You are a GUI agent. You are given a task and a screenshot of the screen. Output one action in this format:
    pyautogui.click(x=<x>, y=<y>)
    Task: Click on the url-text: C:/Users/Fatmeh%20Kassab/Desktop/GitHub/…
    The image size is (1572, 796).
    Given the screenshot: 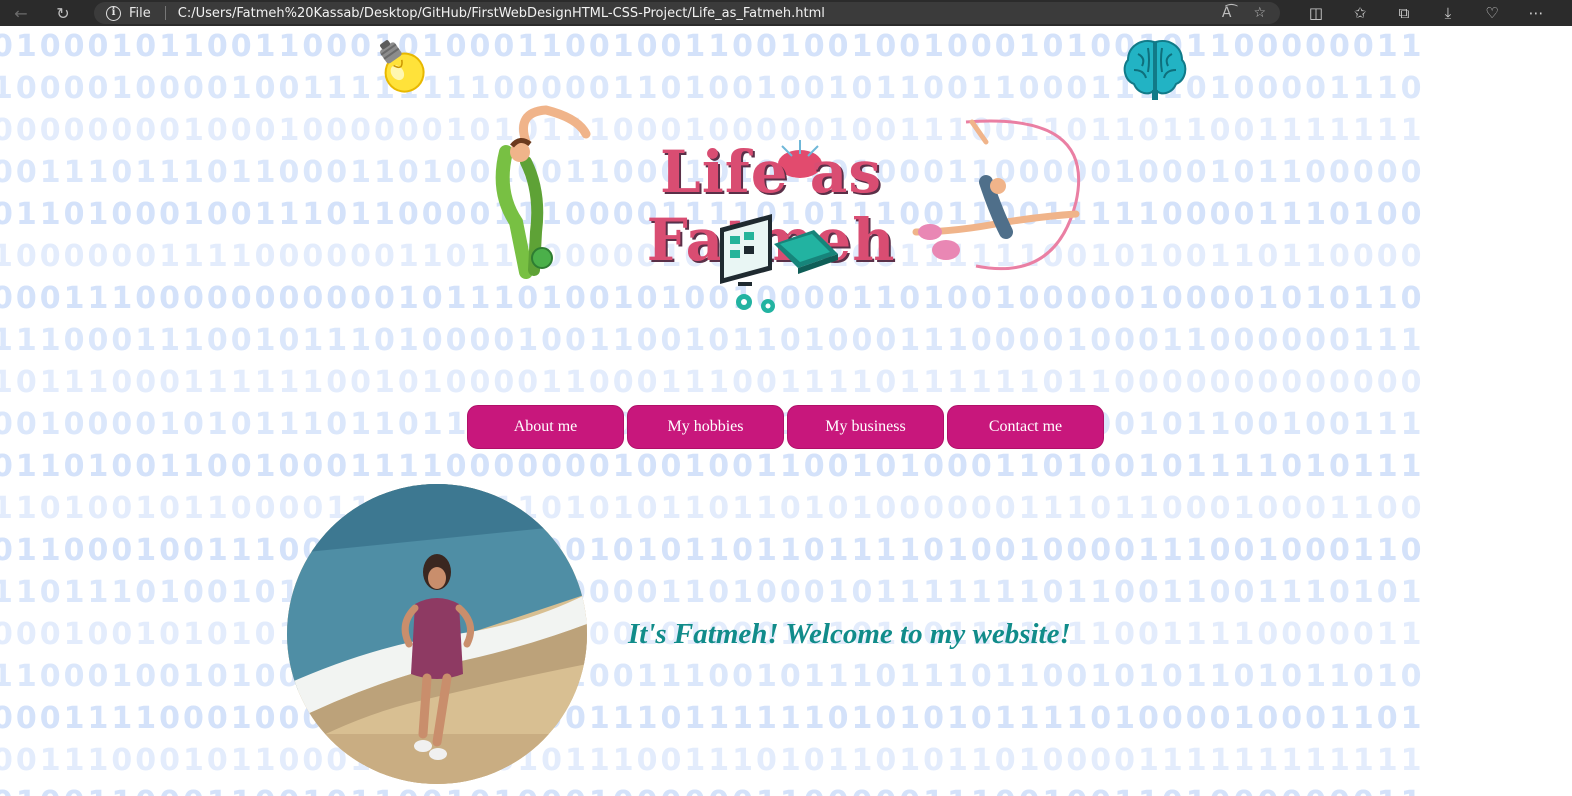 What is the action you would take?
    pyautogui.click(x=501, y=13)
    